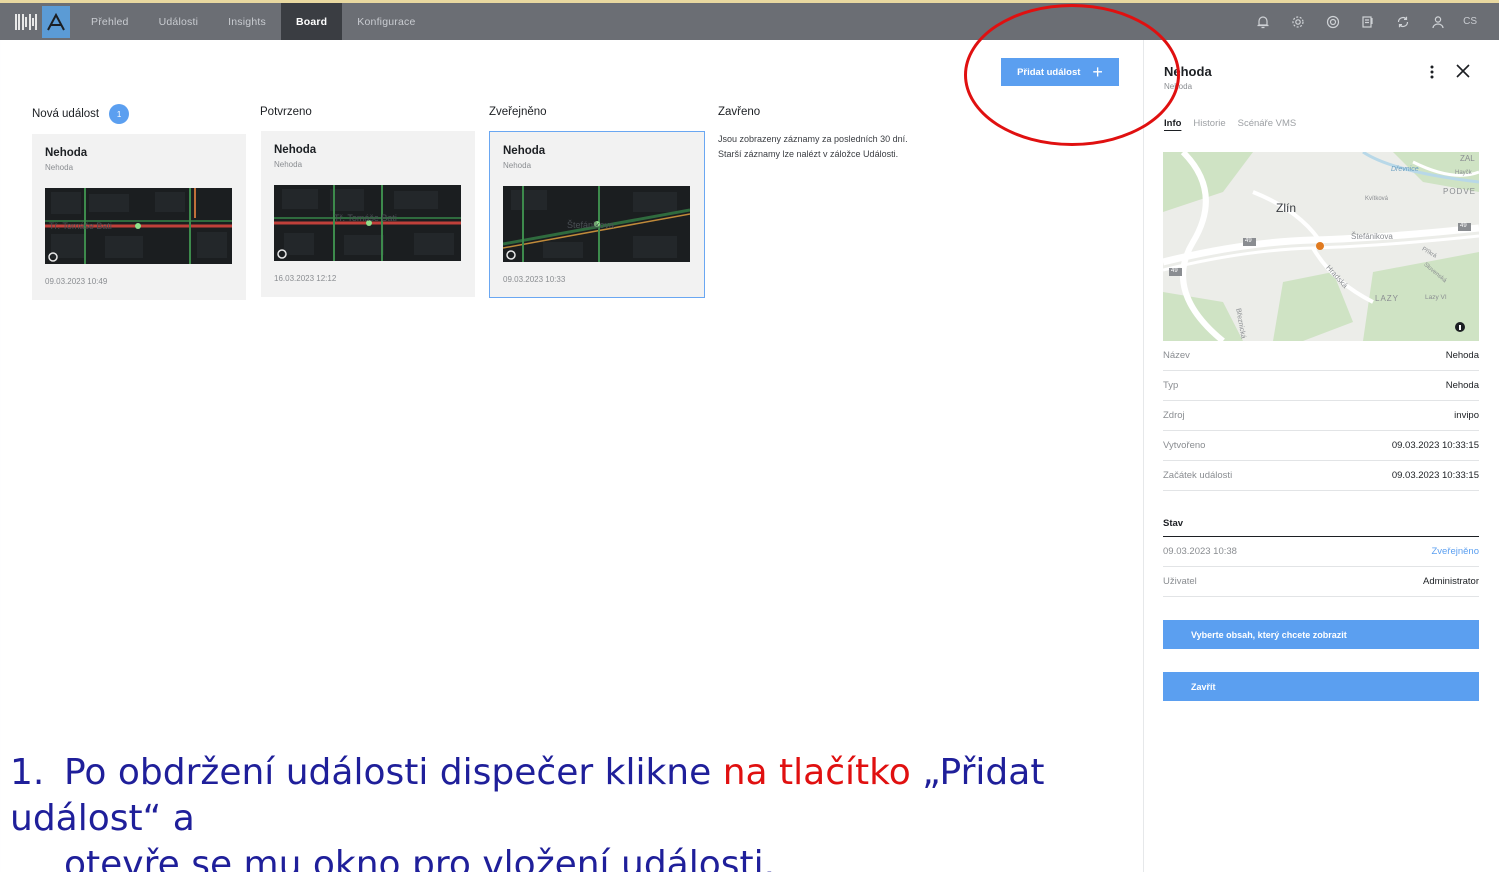 This screenshot has width=1499, height=872. What do you see at coordinates (1286, 208) in the screenshot?
I see `map-city-label: Zlín` at bounding box center [1286, 208].